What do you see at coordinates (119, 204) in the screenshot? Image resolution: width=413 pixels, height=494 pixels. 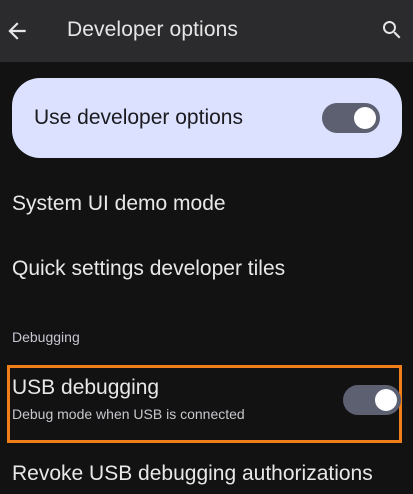 I see `system-ui-demo-mode-item: System UI demo mode` at bounding box center [119, 204].